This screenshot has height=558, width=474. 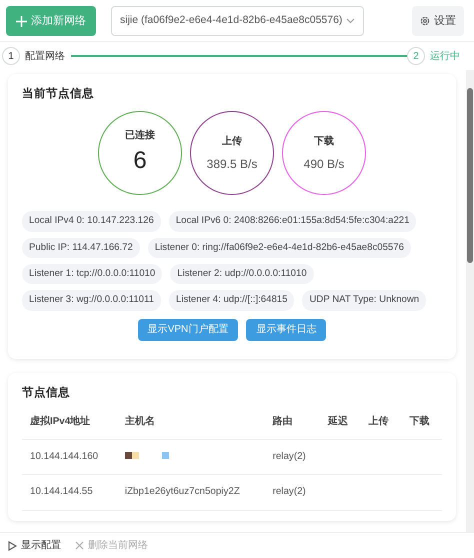 What do you see at coordinates (69, 423) in the screenshot?
I see `column-header: 虚拟IPv4地址` at bounding box center [69, 423].